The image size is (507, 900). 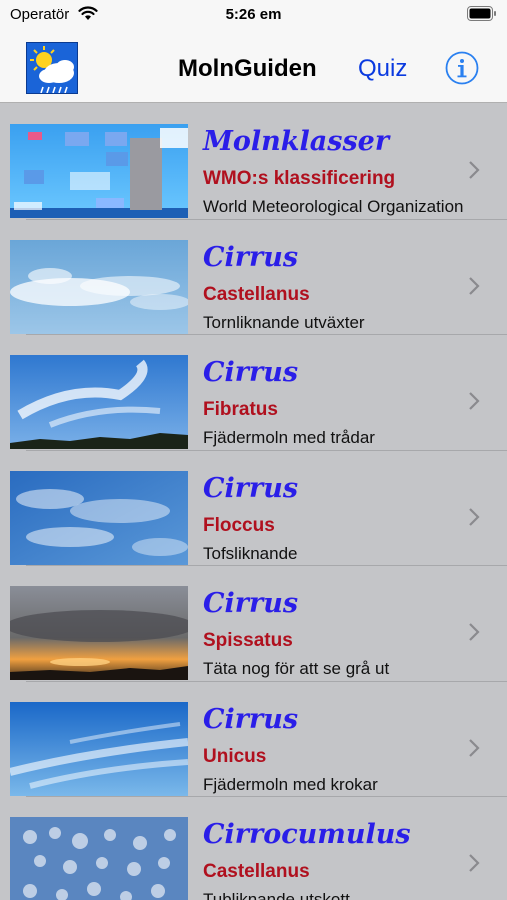 What do you see at coordinates (250, 553) in the screenshot?
I see `row-description: Tofsliknande` at bounding box center [250, 553].